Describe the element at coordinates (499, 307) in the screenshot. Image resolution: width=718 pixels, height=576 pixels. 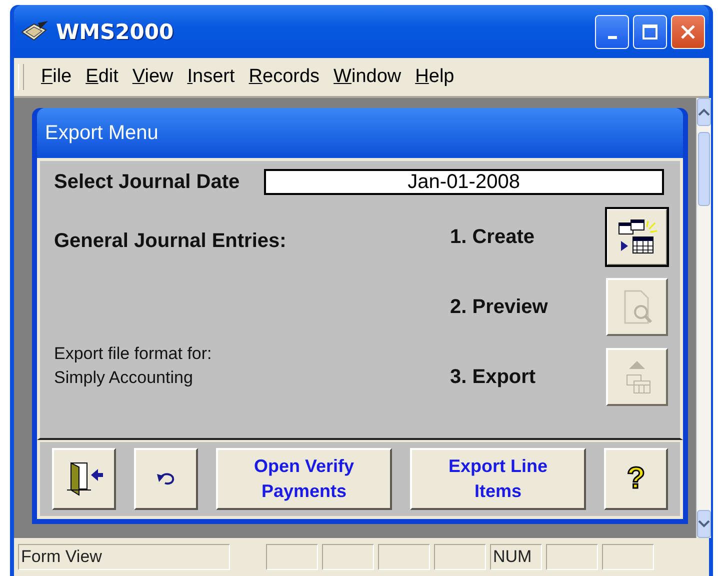
I see `step-label: 2. Preview` at that location.